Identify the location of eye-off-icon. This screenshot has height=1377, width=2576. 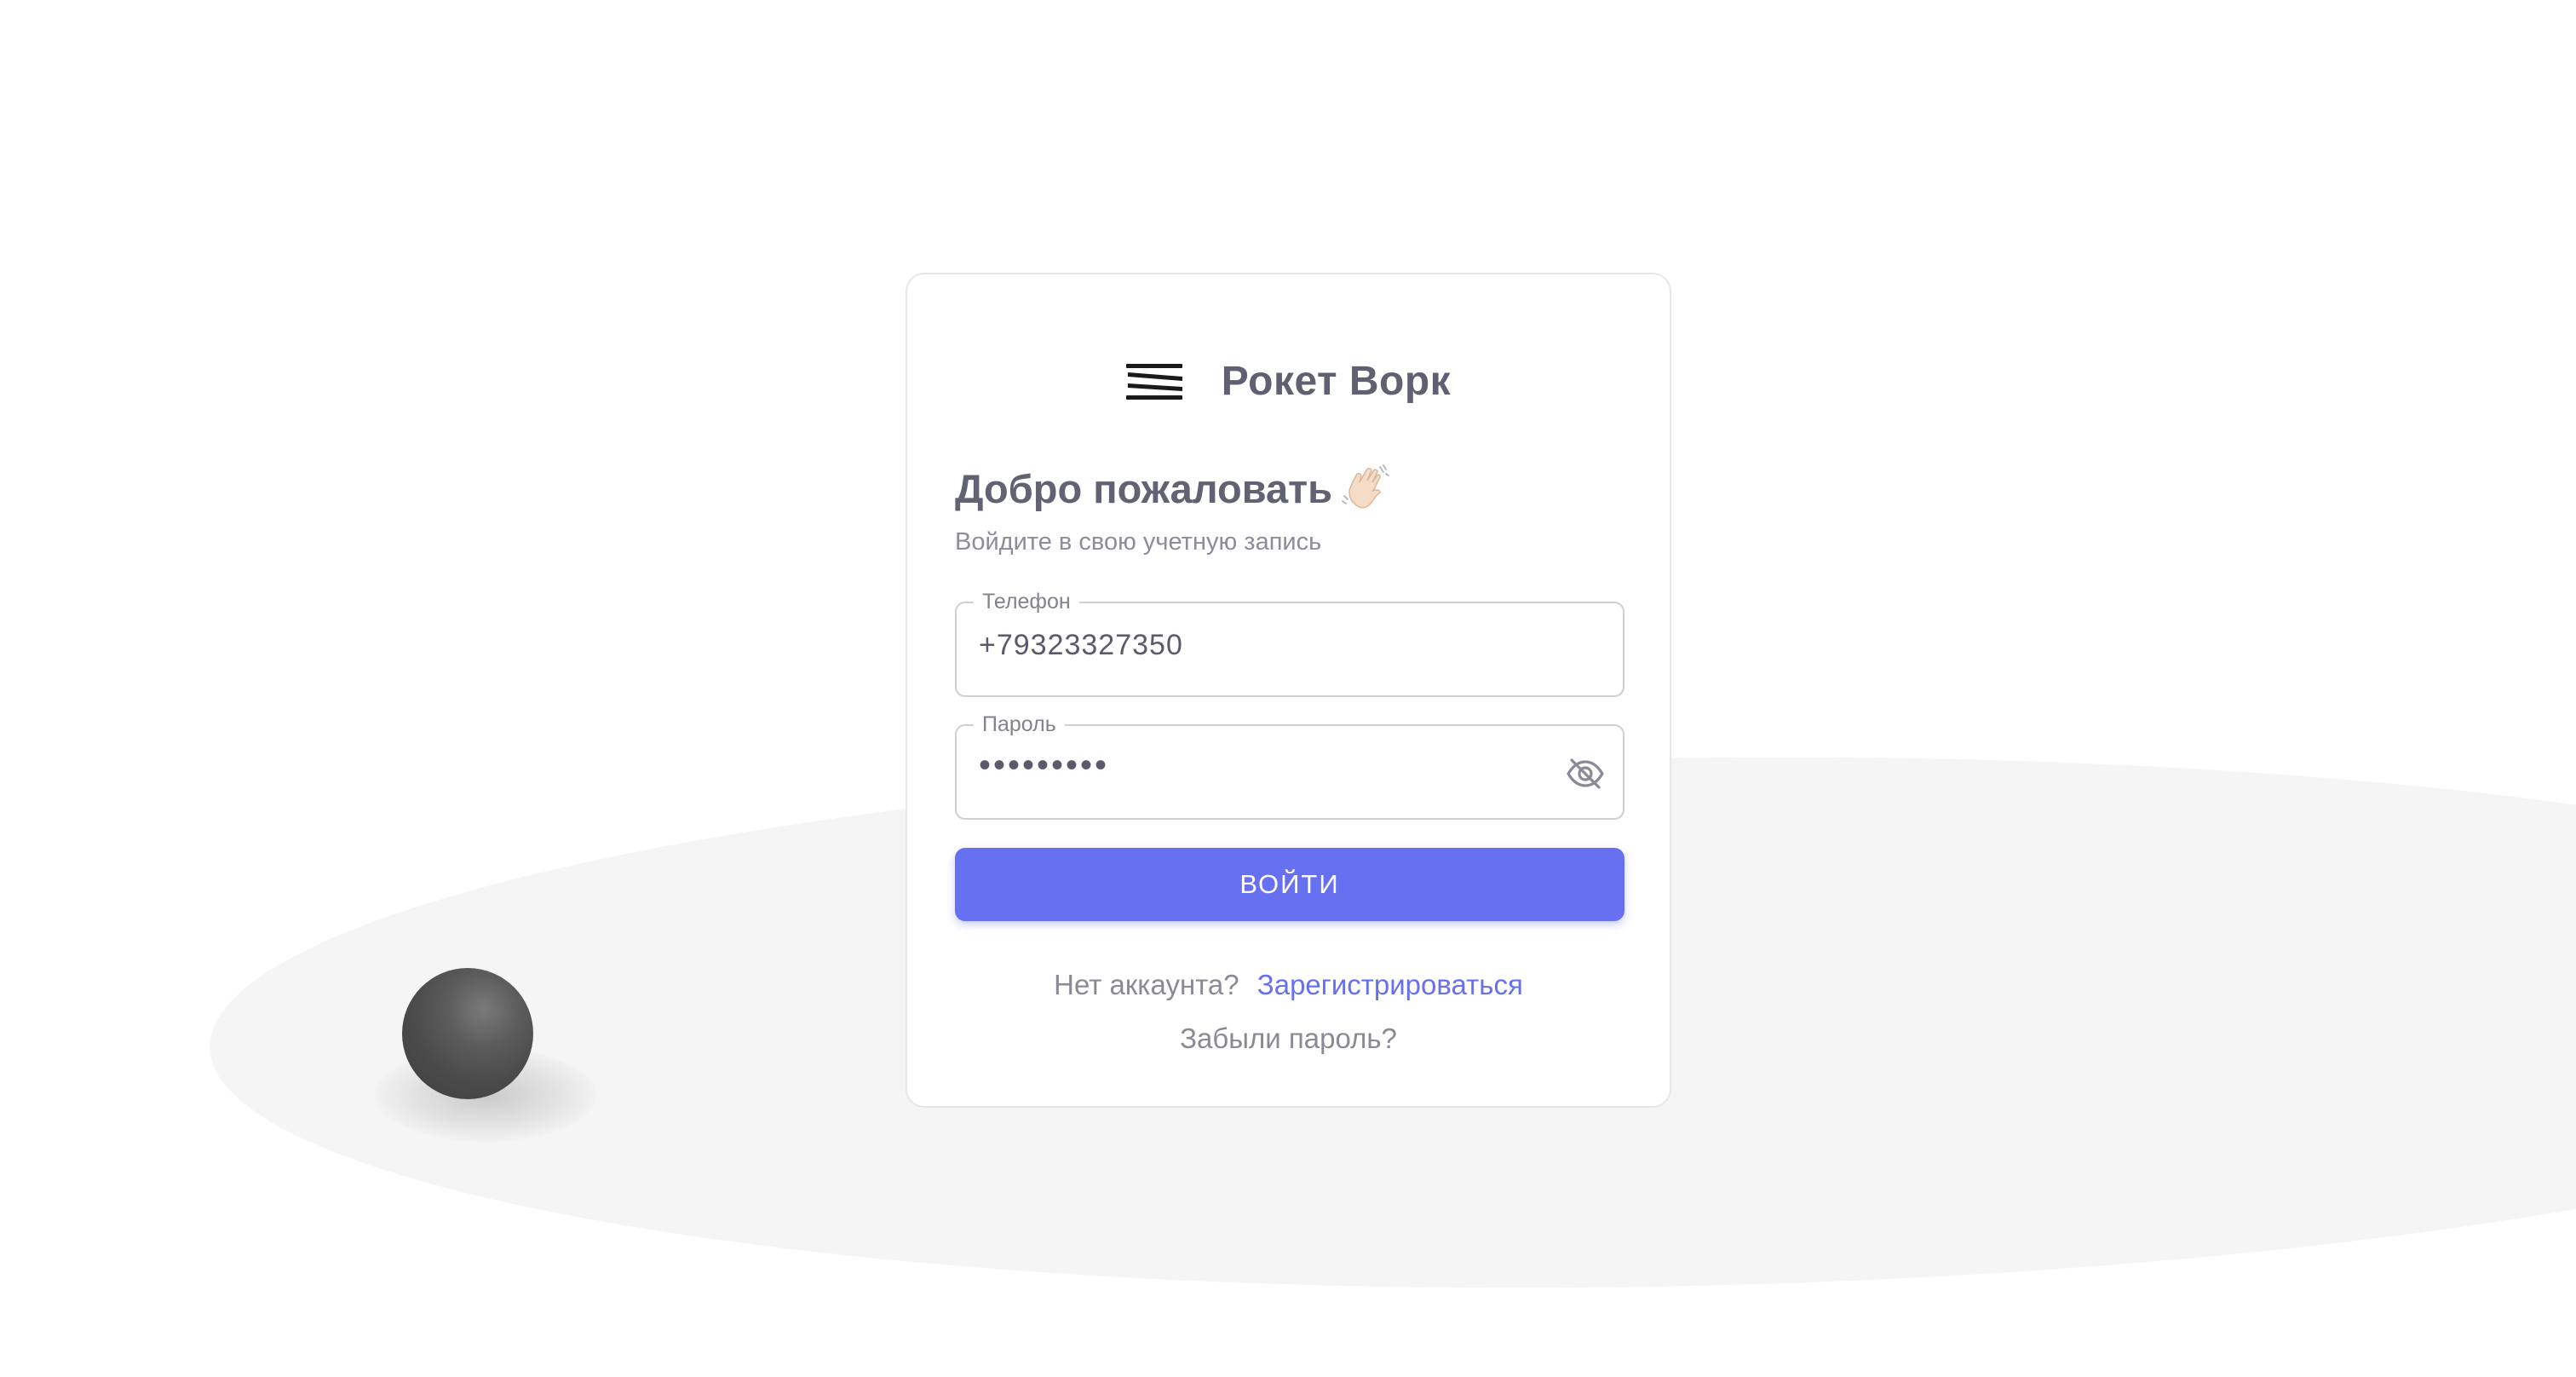
(1586, 774).